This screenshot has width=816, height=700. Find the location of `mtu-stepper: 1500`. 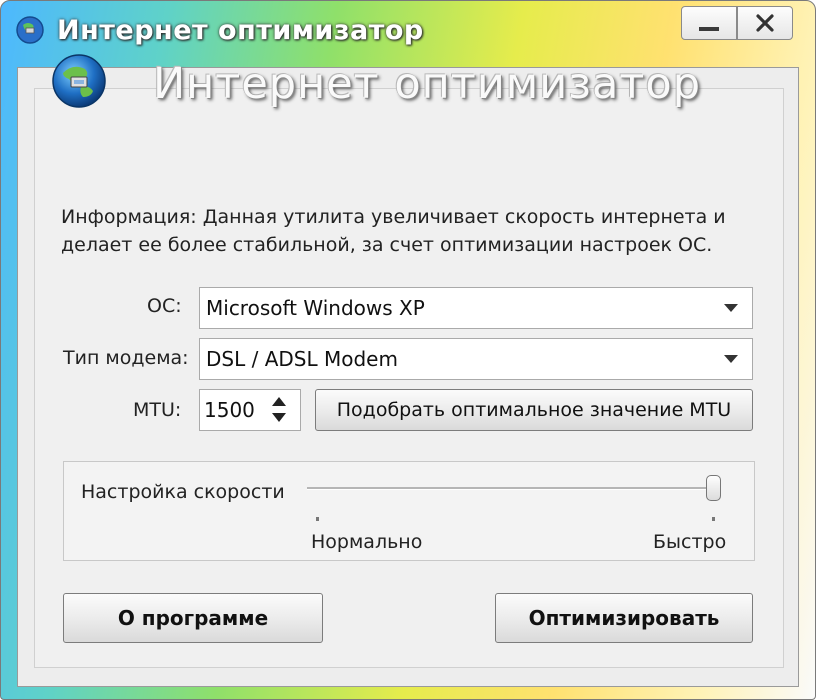

mtu-stepper: 1500 is located at coordinates (250, 410).